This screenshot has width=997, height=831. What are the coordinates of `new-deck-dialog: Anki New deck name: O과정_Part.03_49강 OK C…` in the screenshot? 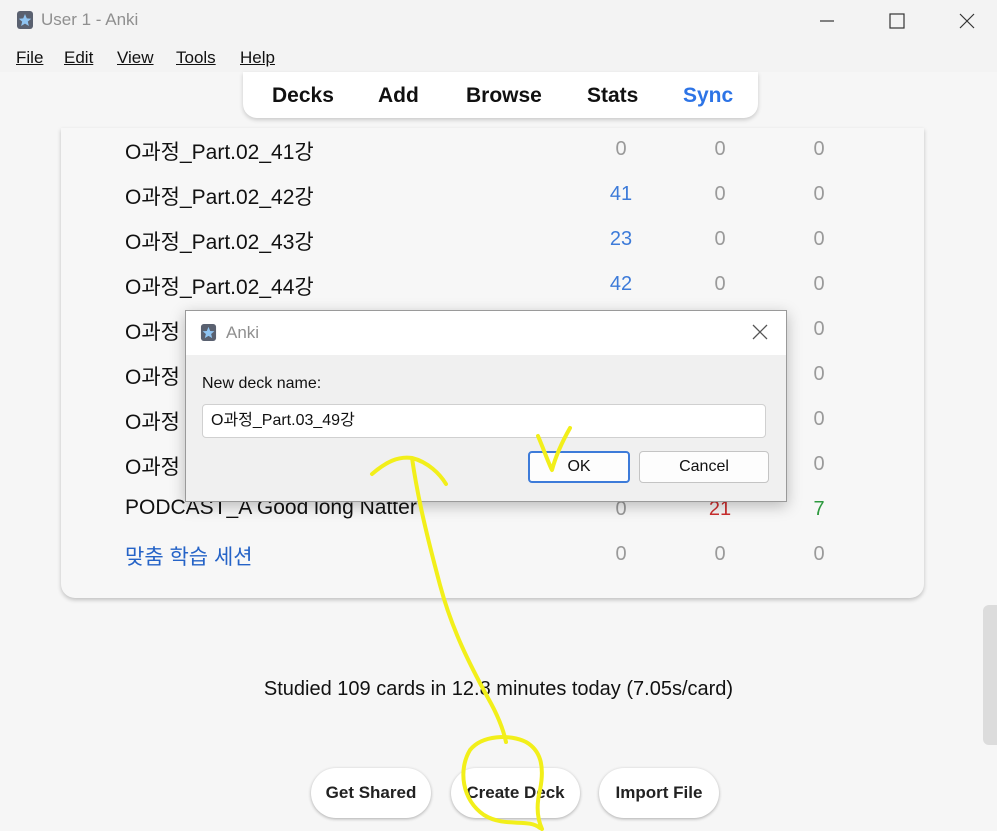 It's located at (486, 406).